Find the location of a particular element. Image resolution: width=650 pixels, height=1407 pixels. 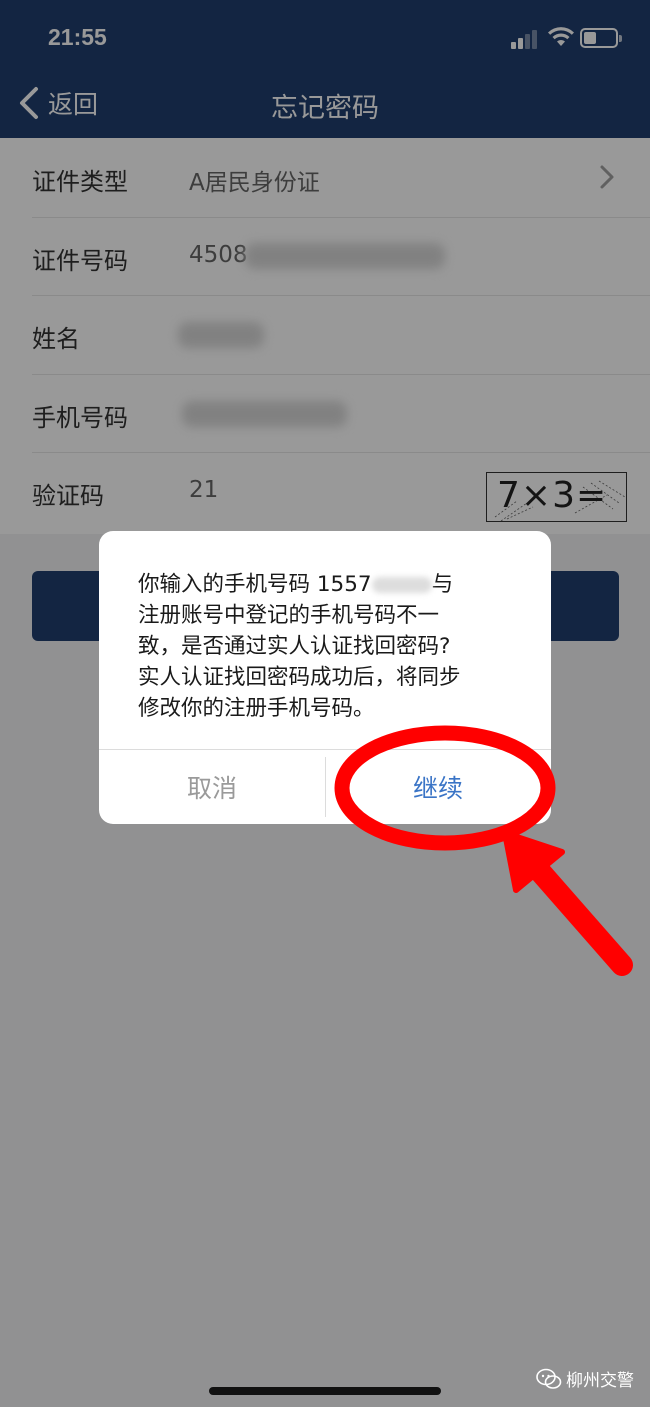

dialog-message-line: 致，是否通过实人认证找回密码? is located at coordinates (294, 646).